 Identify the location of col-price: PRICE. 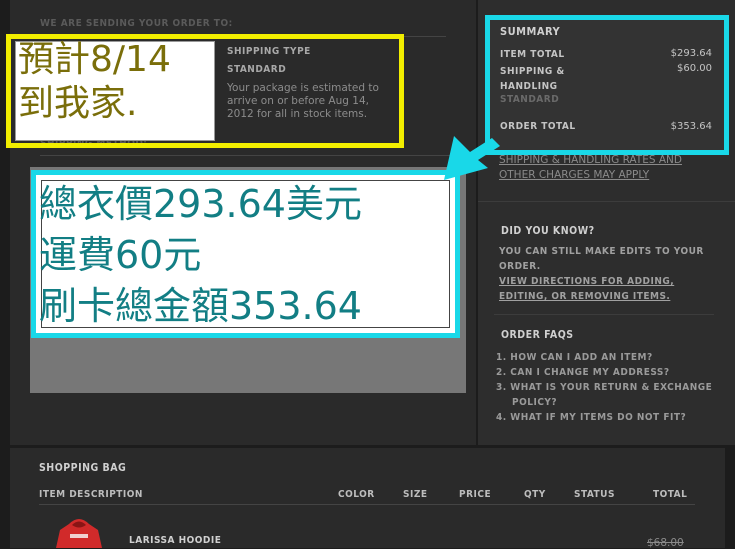
(475, 494).